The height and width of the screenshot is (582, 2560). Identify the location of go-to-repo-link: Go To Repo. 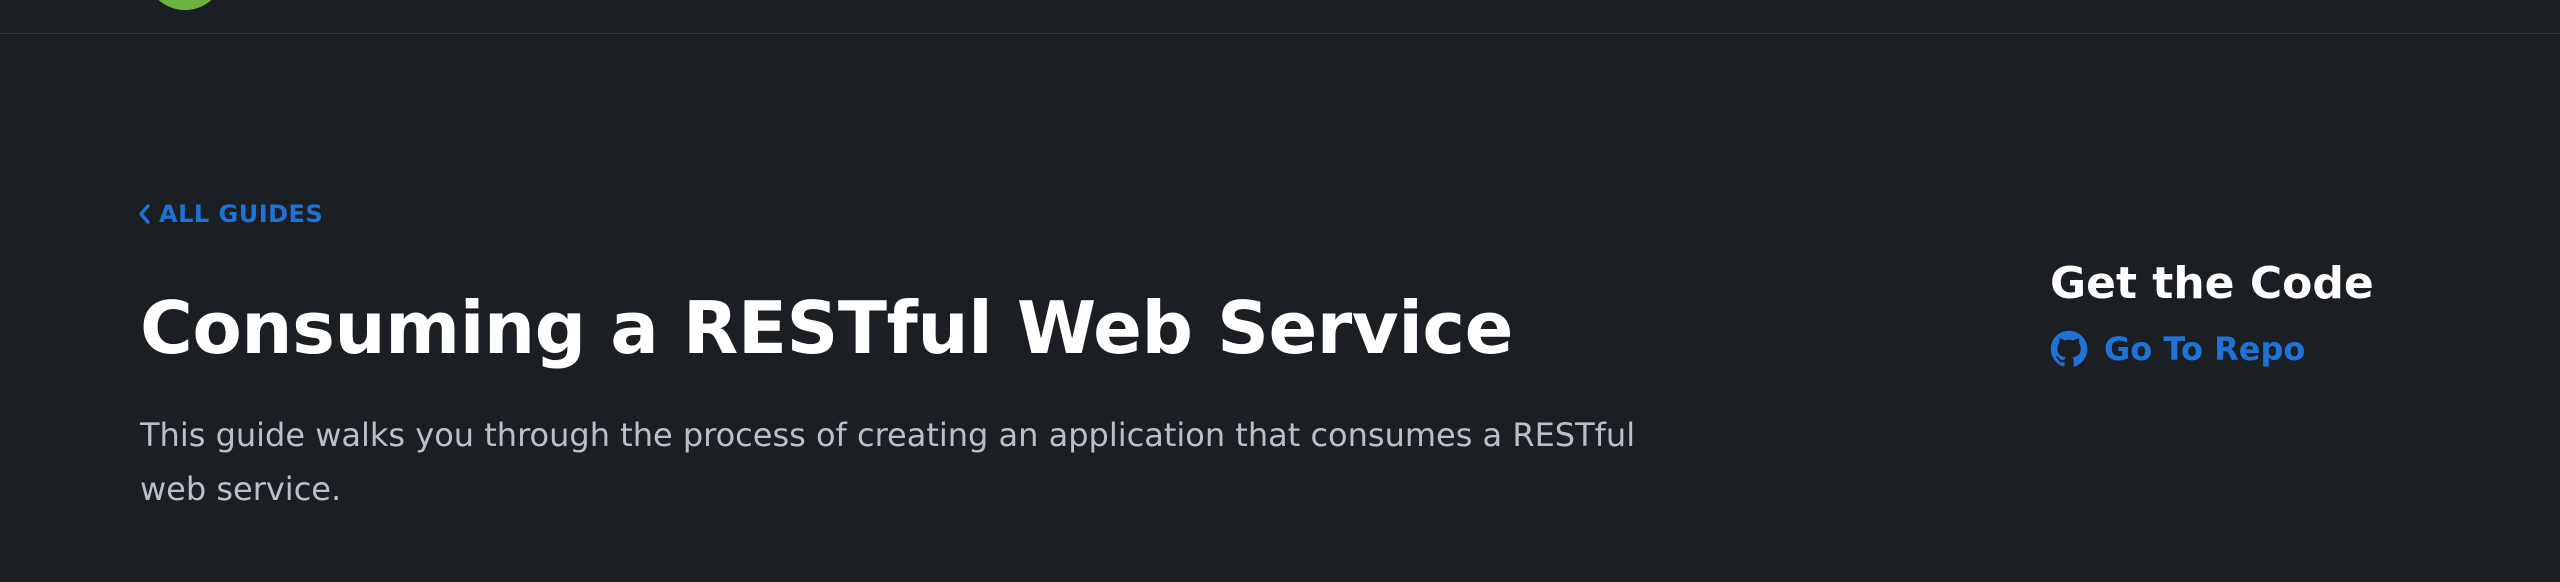
(2260, 349).